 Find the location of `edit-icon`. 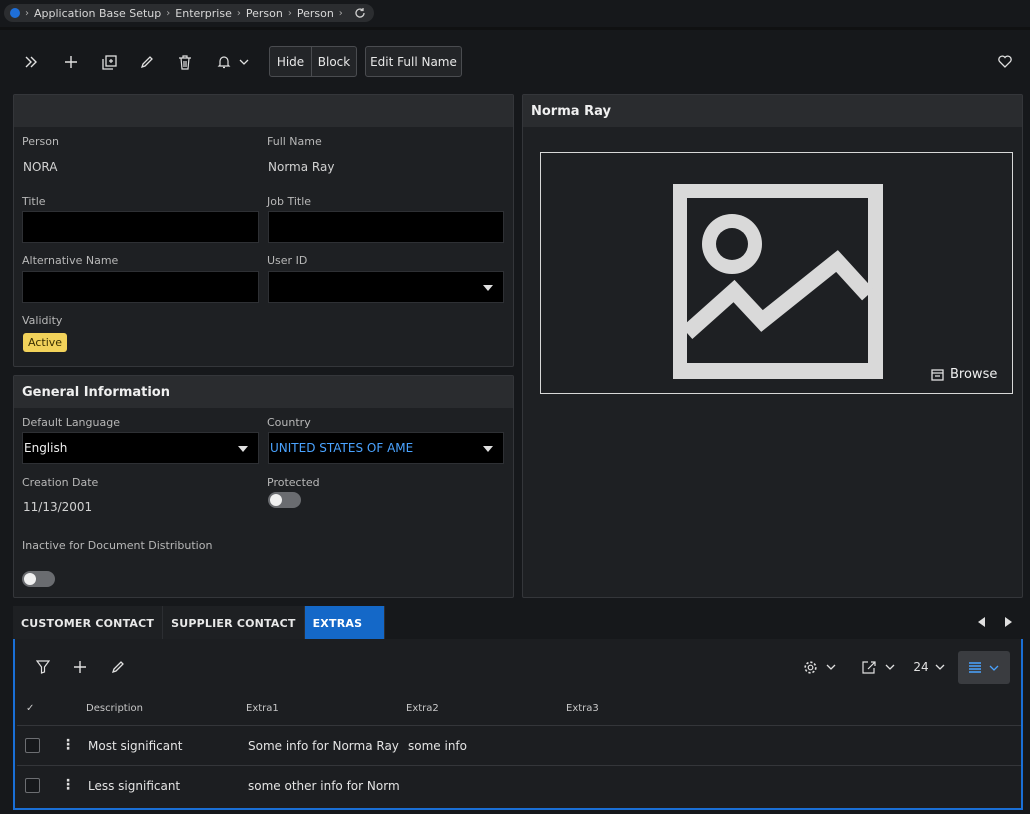

edit-icon is located at coordinates (147, 62).